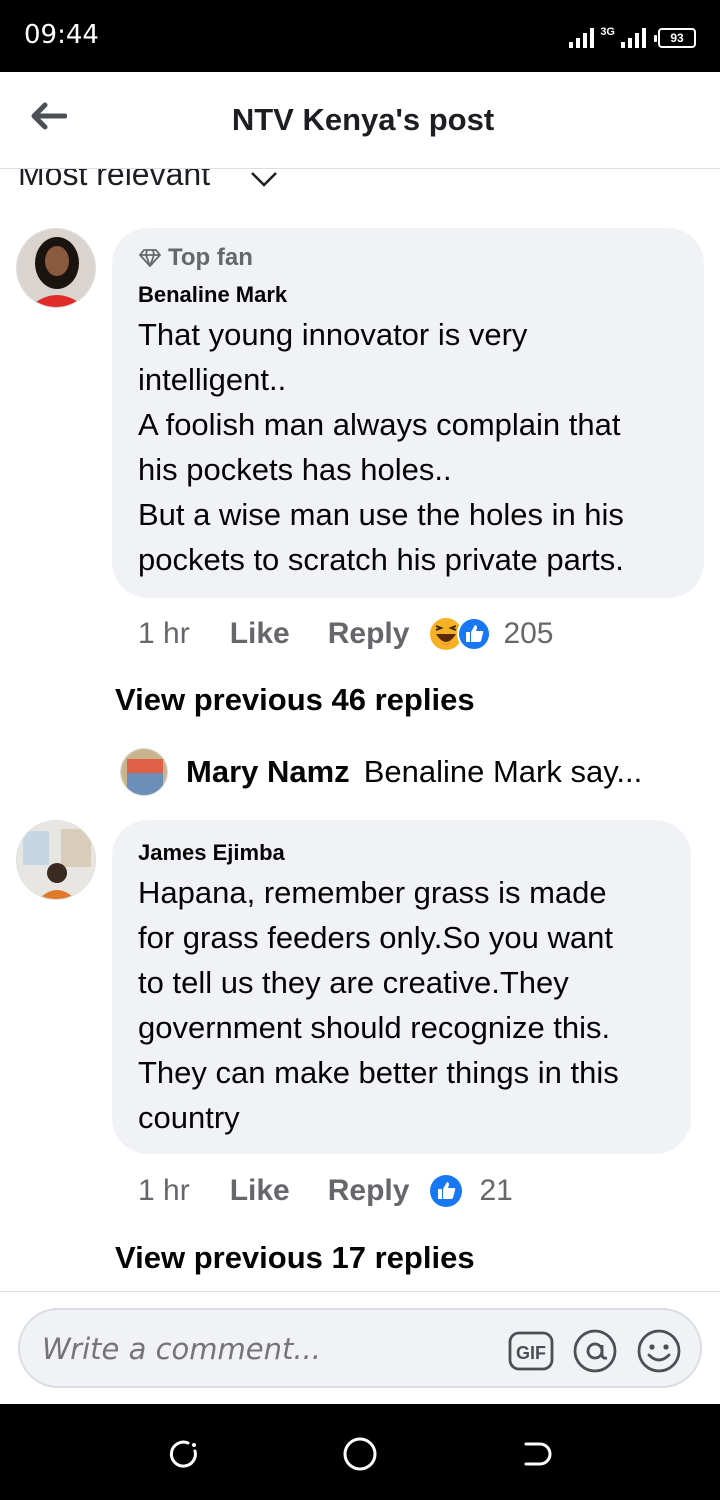  Describe the element at coordinates (264, 179) in the screenshot. I see `chevron-down-icon` at that location.